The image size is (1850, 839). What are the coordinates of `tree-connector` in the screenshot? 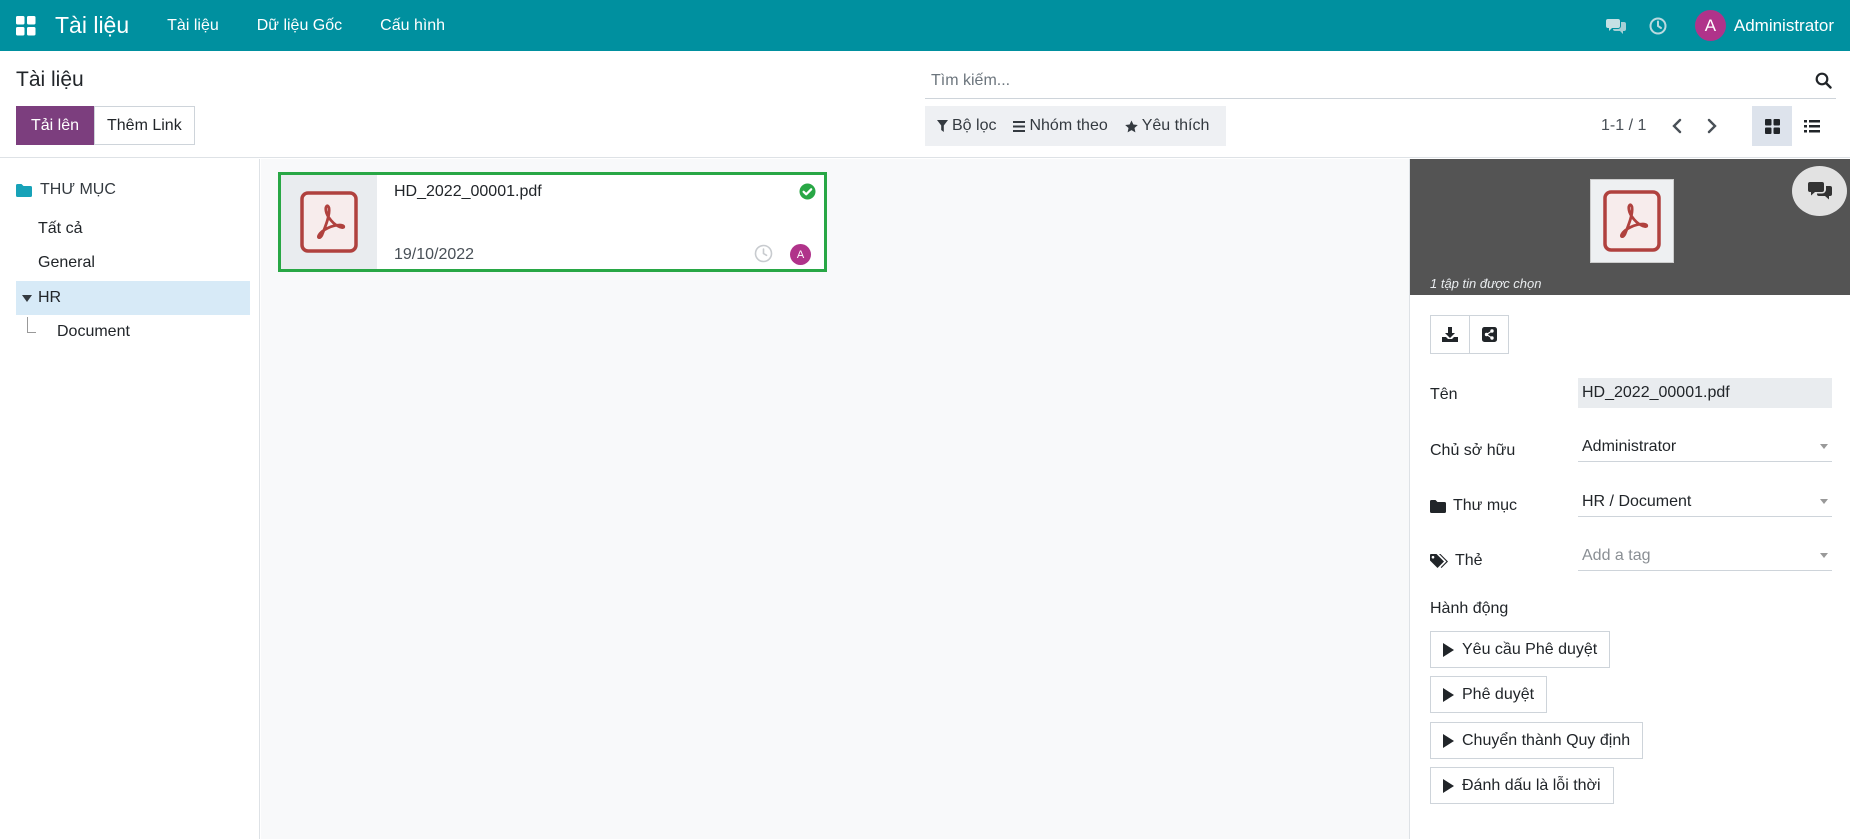 It's located at (31, 325).